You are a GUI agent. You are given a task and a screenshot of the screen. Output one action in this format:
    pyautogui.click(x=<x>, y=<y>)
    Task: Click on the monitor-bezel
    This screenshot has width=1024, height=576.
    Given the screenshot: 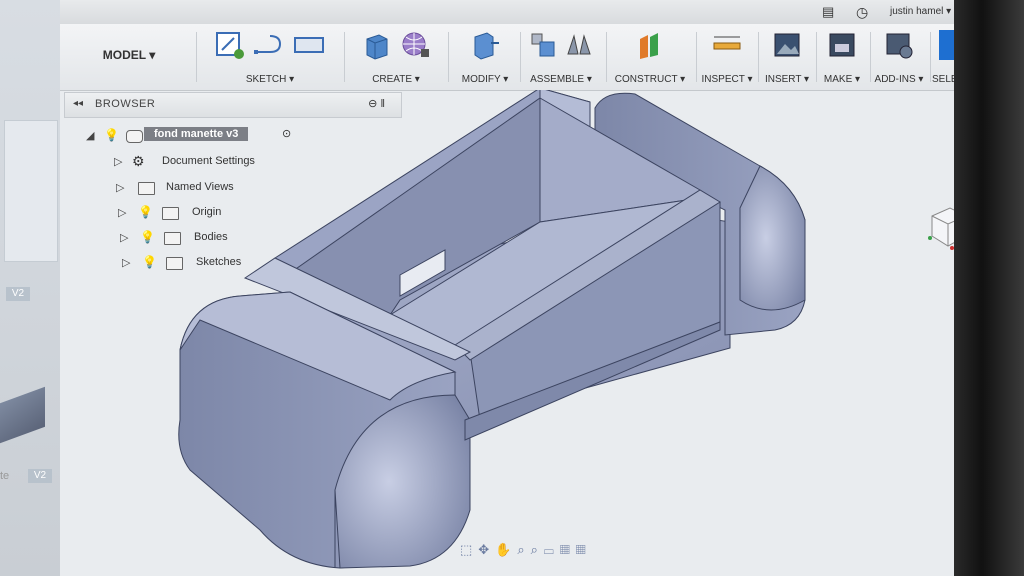 What is the action you would take?
    pyautogui.click(x=989, y=288)
    